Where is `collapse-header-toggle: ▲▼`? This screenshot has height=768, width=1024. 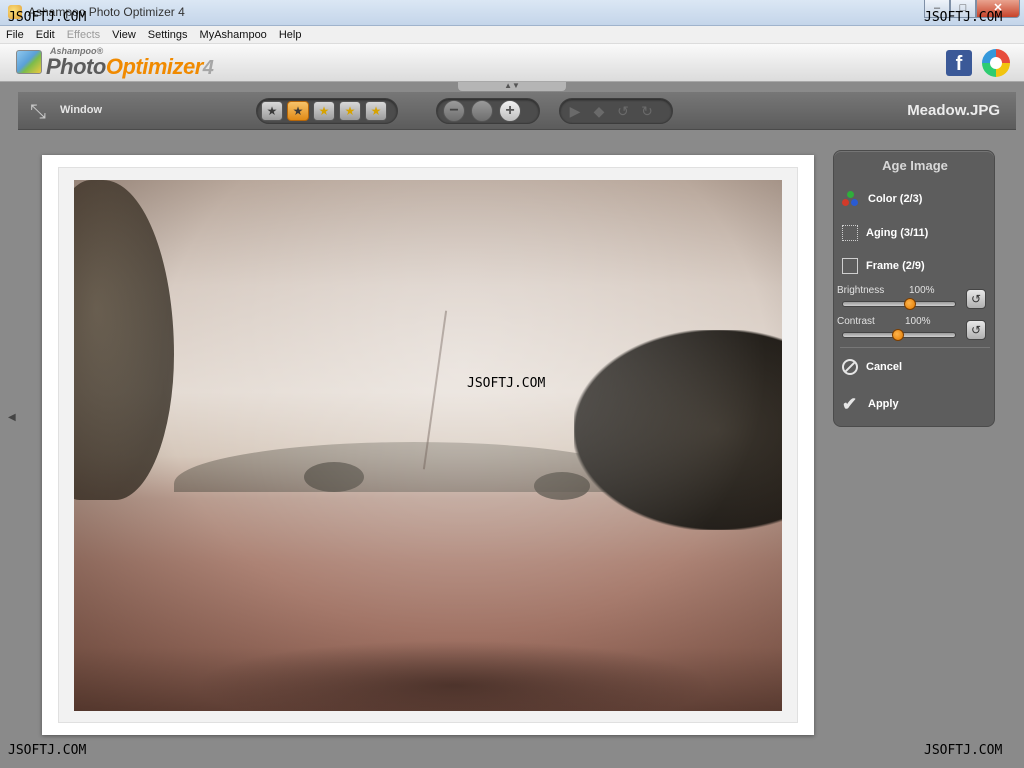 collapse-header-toggle: ▲▼ is located at coordinates (512, 86).